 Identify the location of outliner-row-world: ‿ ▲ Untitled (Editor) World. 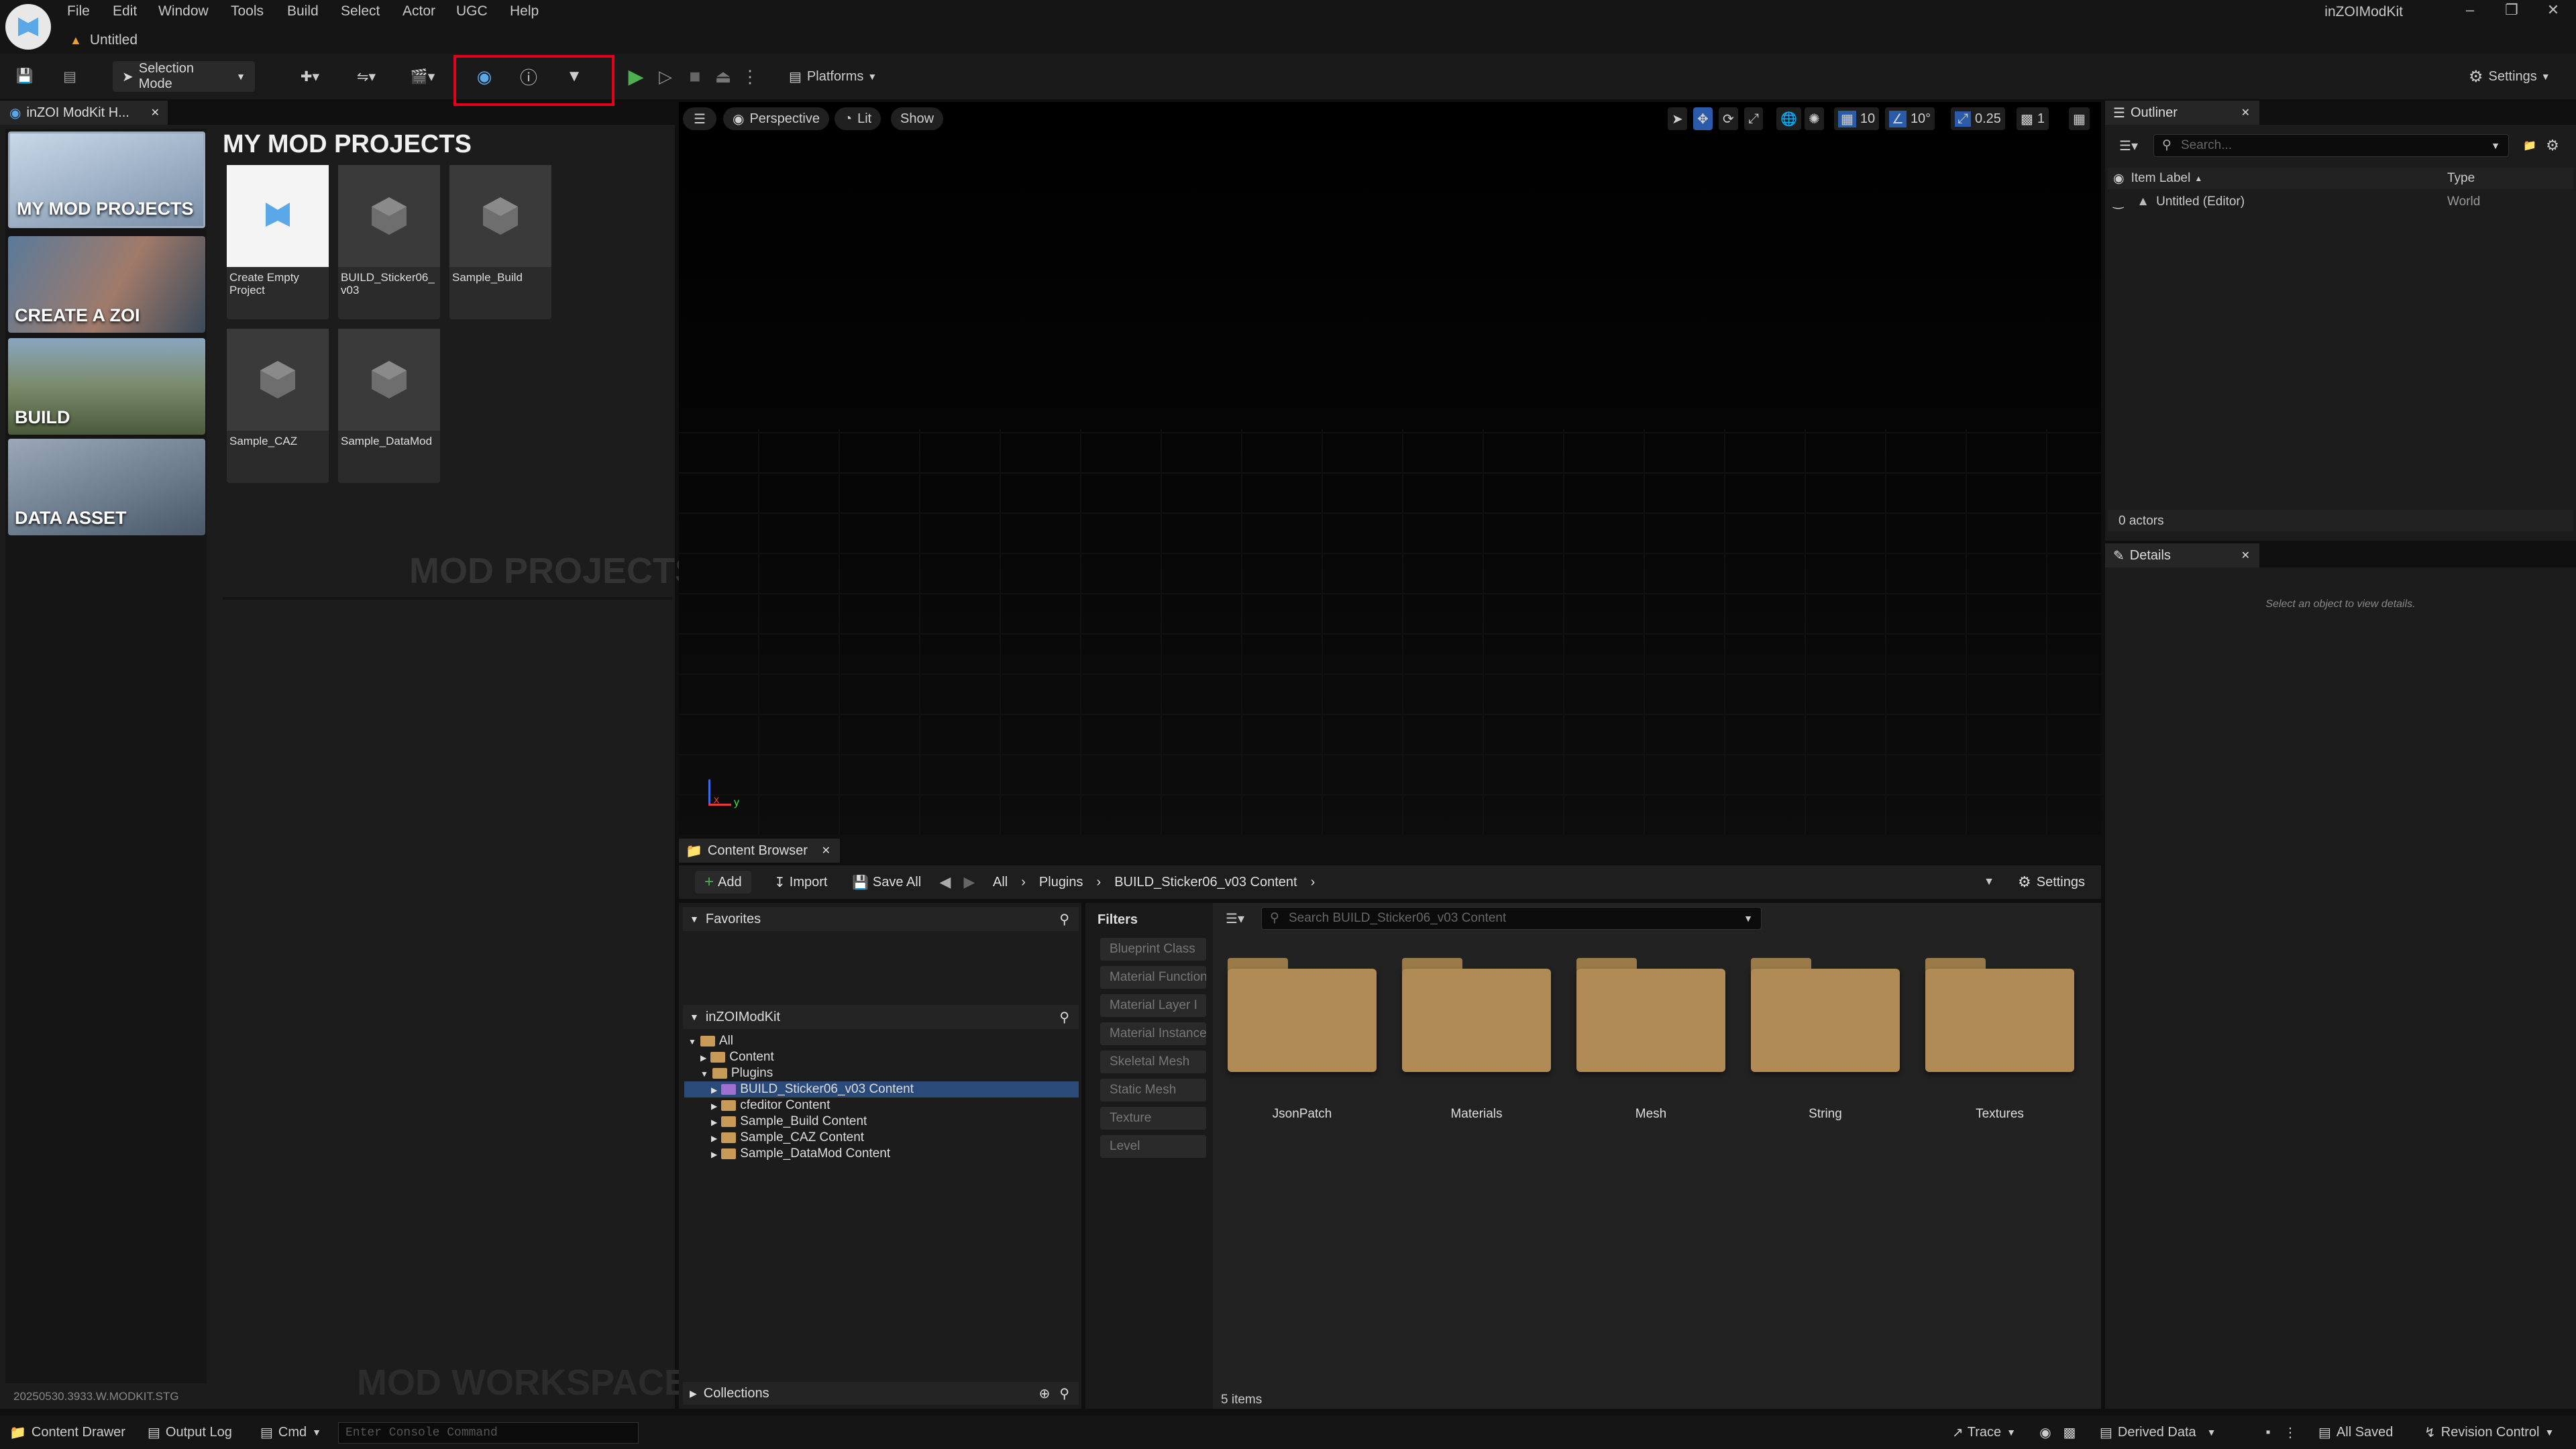
(2340, 202).